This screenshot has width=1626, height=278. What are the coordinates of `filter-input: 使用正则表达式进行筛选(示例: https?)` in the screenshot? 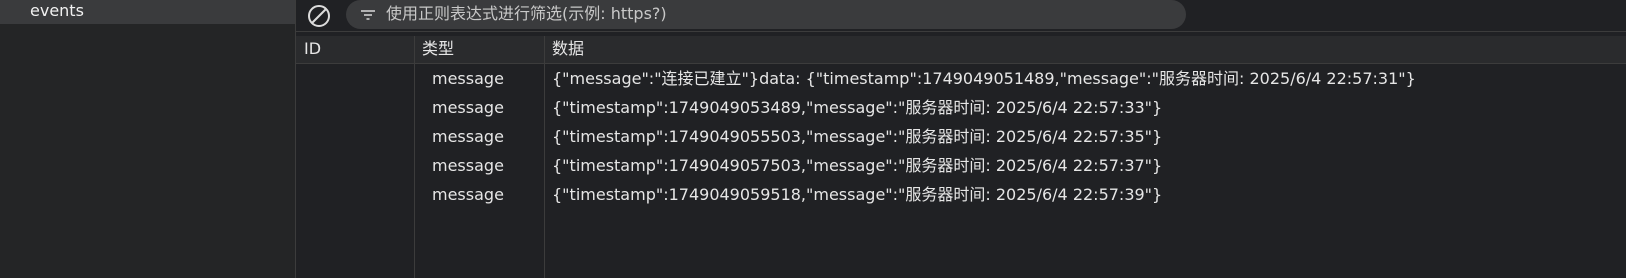 It's located at (766, 14).